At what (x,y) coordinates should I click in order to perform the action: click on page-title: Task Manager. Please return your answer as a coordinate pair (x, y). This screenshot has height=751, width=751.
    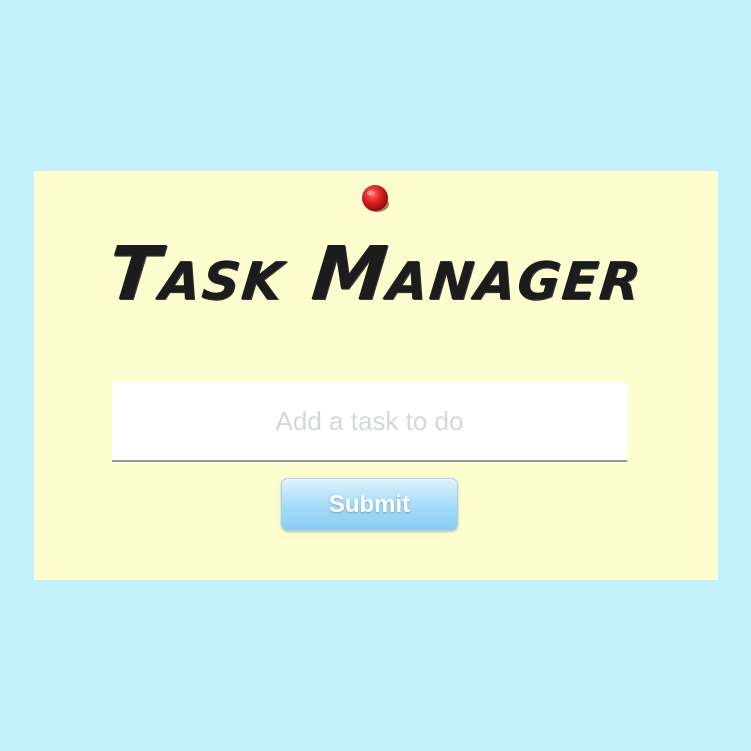
    Looking at the image, I should click on (375, 274).